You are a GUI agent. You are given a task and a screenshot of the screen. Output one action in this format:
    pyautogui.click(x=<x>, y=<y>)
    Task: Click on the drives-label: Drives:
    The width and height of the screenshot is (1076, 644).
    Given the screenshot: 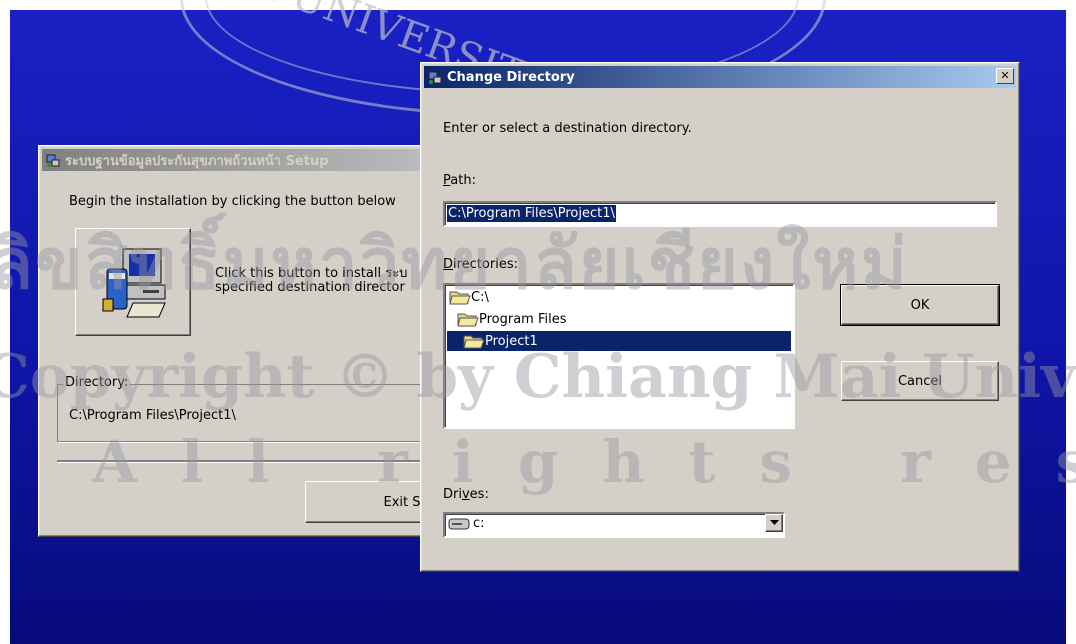 What is the action you would take?
    pyautogui.click(x=466, y=494)
    